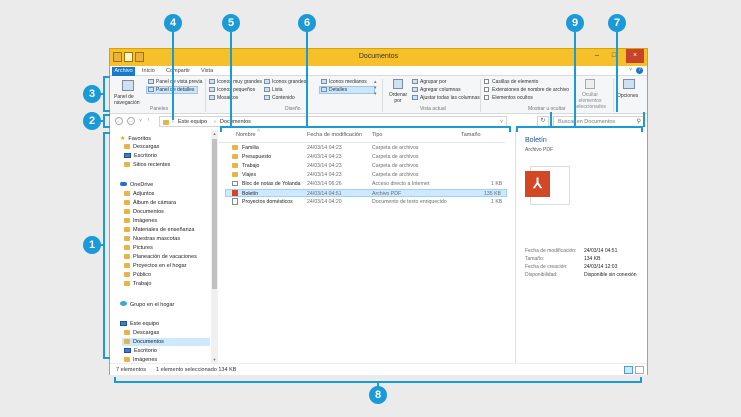 Image resolution: width=741 pixels, height=417 pixels. What do you see at coordinates (246, 135) in the screenshot?
I see `column-name: Nombre` at bounding box center [246, 135].